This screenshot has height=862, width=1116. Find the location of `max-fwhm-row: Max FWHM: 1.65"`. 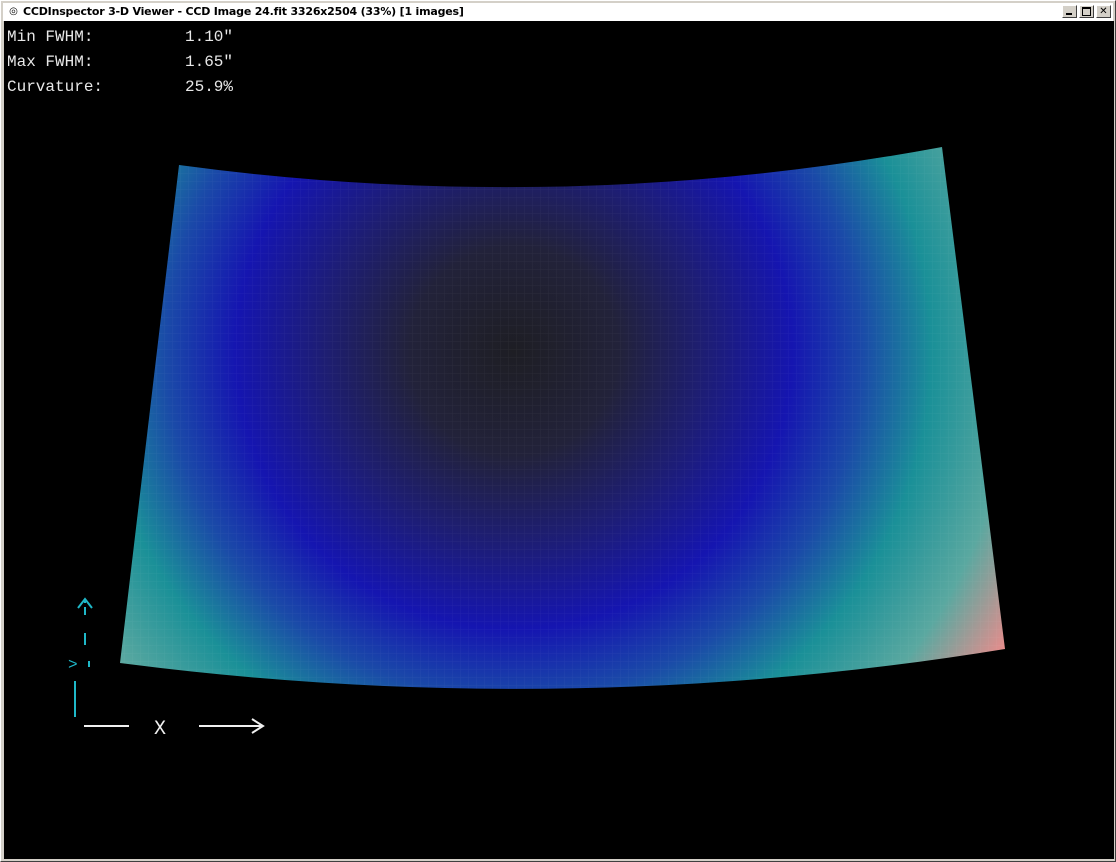

max-fwhm-row: Max FWHM: 1.65" is located at coordinates (120, 62).